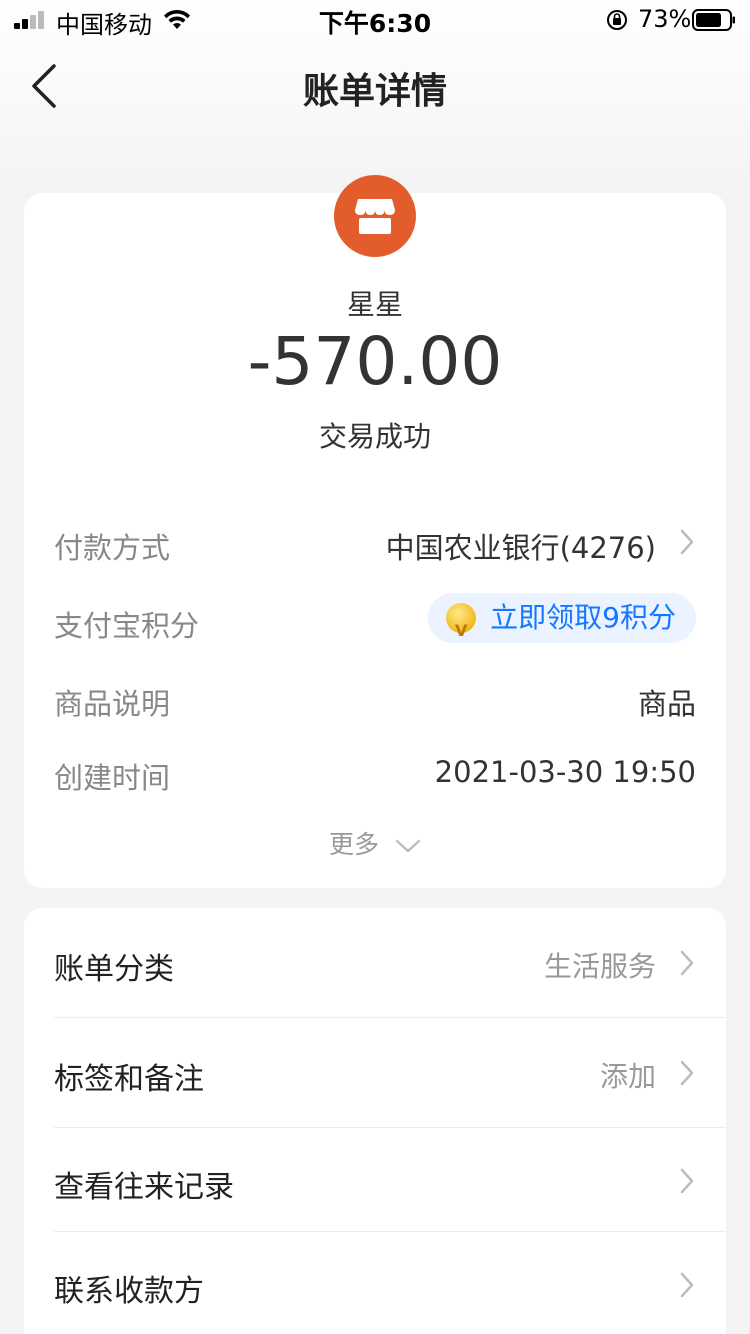 The width and height of the screenshot is (750, 1334). I want to click on transaction-history-row: 查看往来记录, so click(390, 1180).